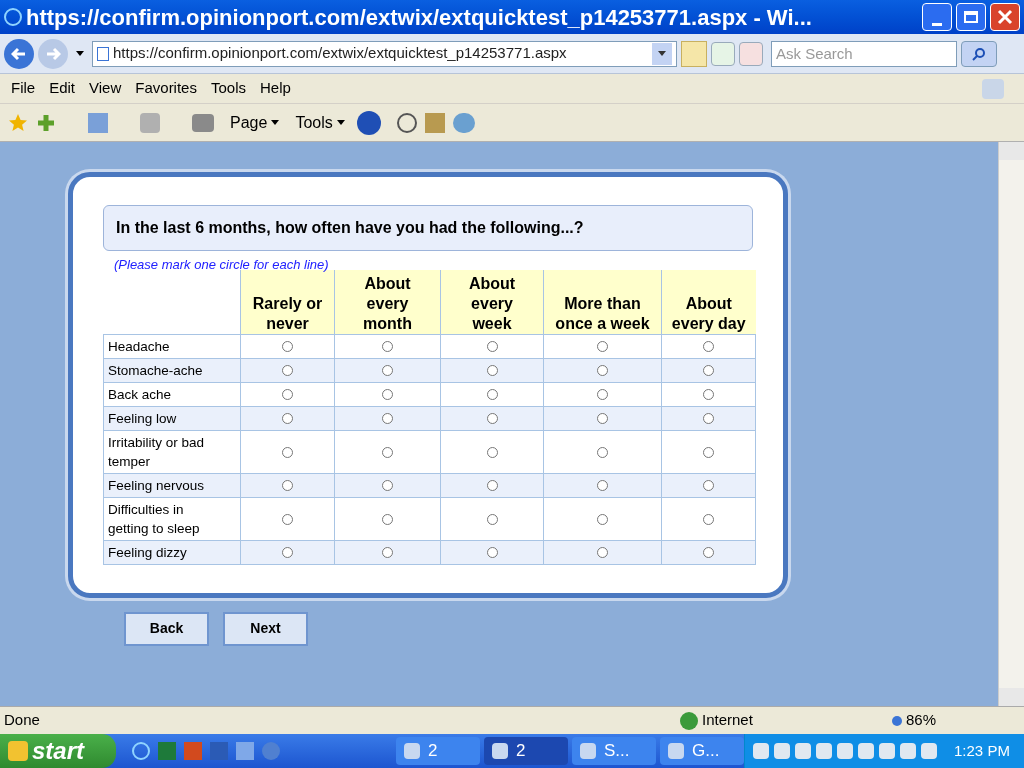 This screenshot has width=1024, height=768. What do you see at coordinates (148, 552) in the screenshot?
I see `row-label: Feeling dizzy` at bounding box center [148, 552].